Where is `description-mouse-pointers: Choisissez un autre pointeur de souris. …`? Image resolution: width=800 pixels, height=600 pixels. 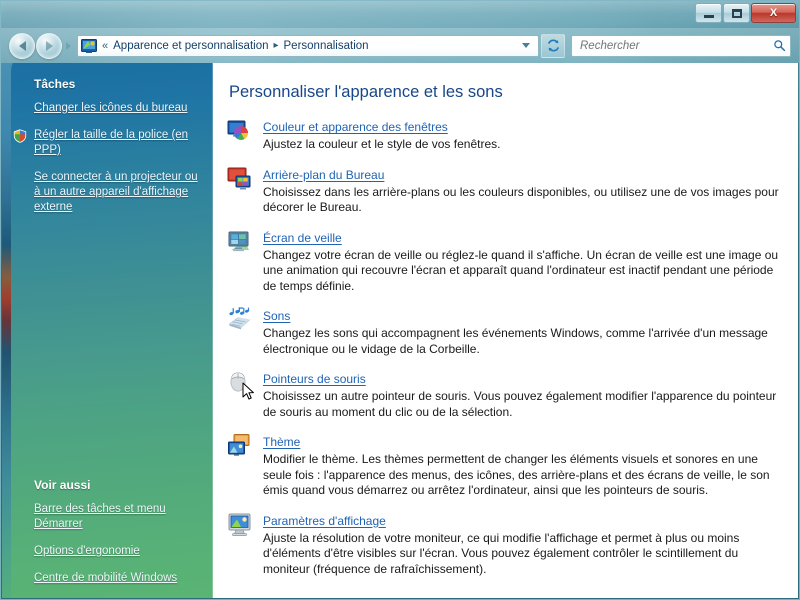 description-mouse-pointers: Choisissez un autre pointeur de souris. … is located at coordinates (520, 404).